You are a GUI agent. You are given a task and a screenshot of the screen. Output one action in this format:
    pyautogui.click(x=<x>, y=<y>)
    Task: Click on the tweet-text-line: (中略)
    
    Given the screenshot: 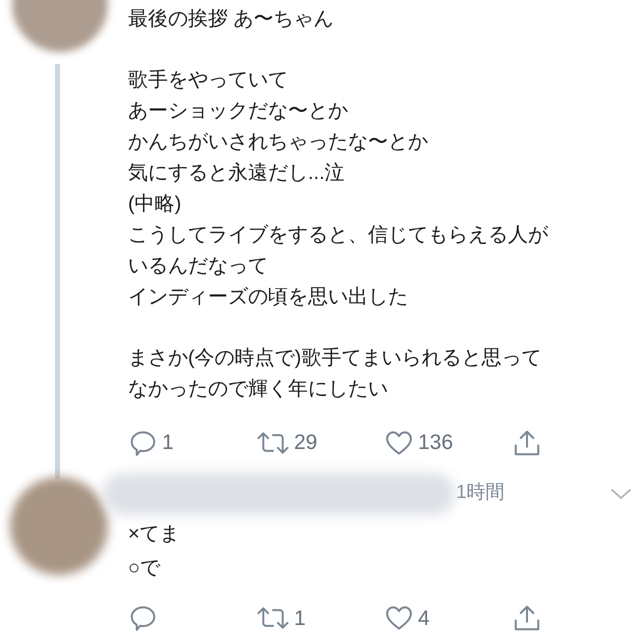 What is the action you would take?
    pyautogui.click(x=155, y=204)
    